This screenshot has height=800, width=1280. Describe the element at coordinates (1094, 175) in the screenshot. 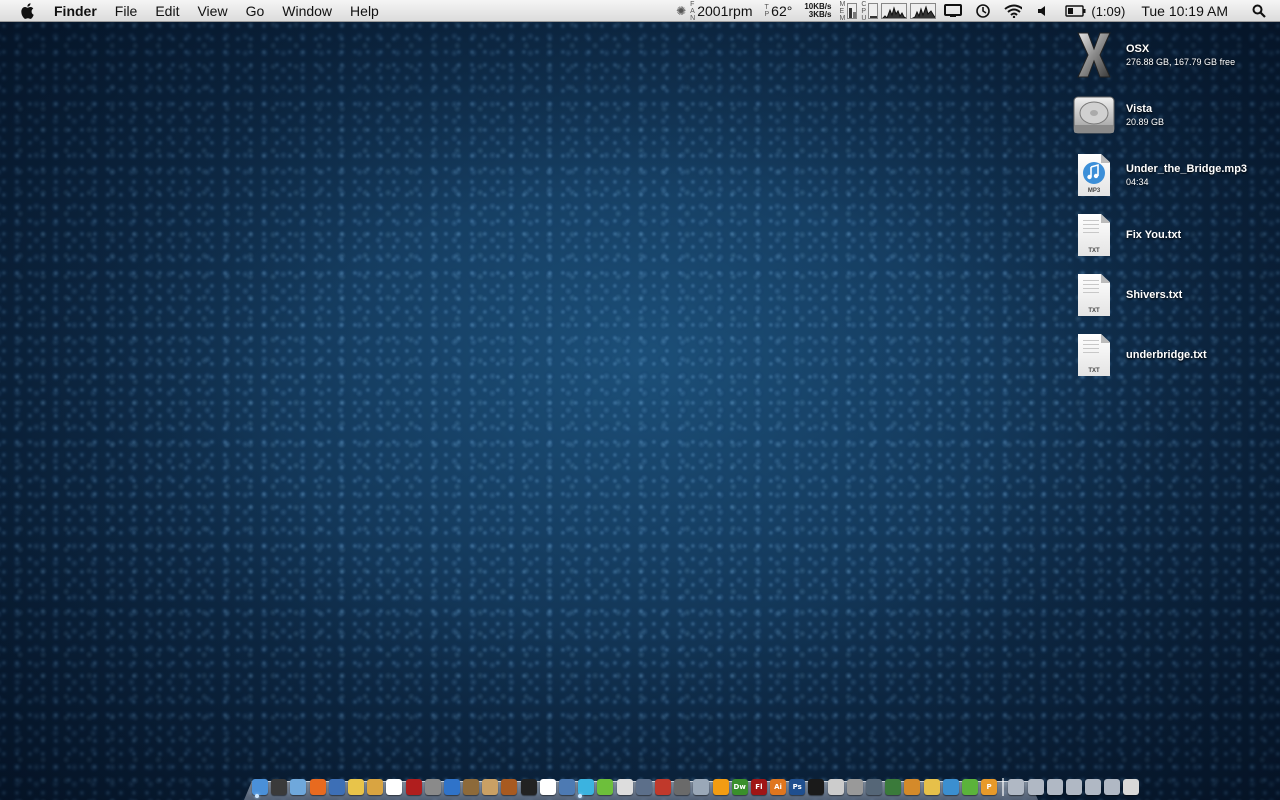

I see `document-page: MP3` at that location.